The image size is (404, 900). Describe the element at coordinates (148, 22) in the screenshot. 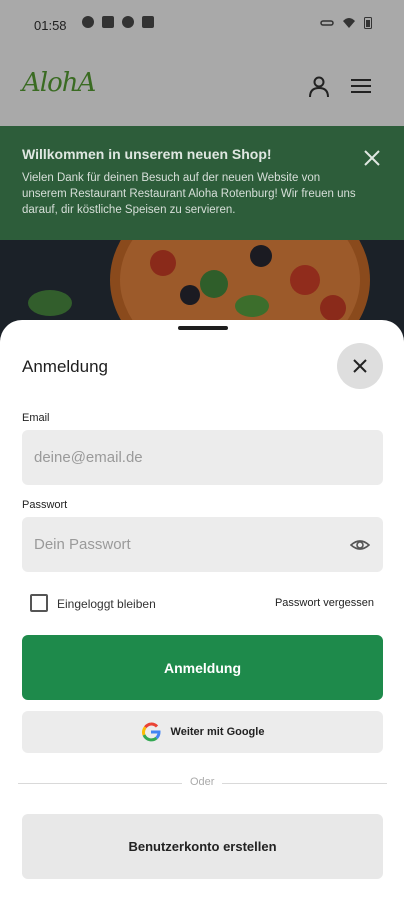

I see `android-icon` at that location.